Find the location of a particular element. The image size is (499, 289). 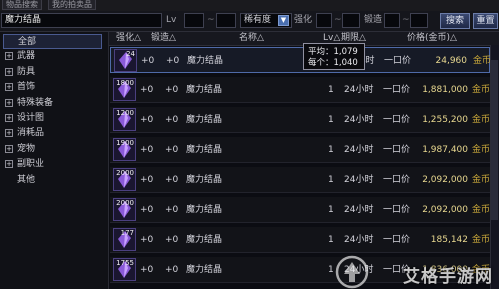

scrollbar-thumb is located at coordinates (494, 140).